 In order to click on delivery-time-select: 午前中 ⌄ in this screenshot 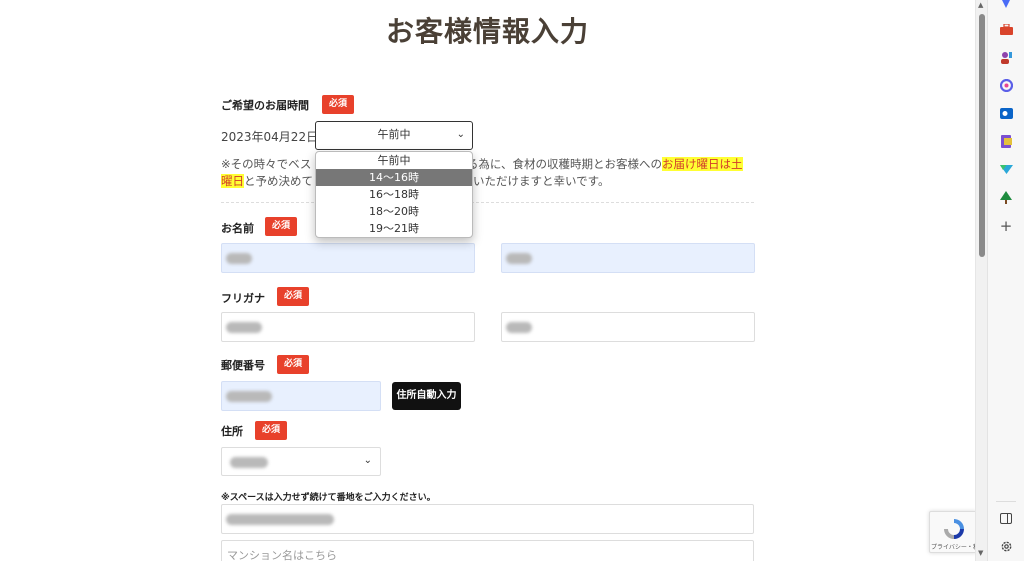, I will do `click(394, 135)`.